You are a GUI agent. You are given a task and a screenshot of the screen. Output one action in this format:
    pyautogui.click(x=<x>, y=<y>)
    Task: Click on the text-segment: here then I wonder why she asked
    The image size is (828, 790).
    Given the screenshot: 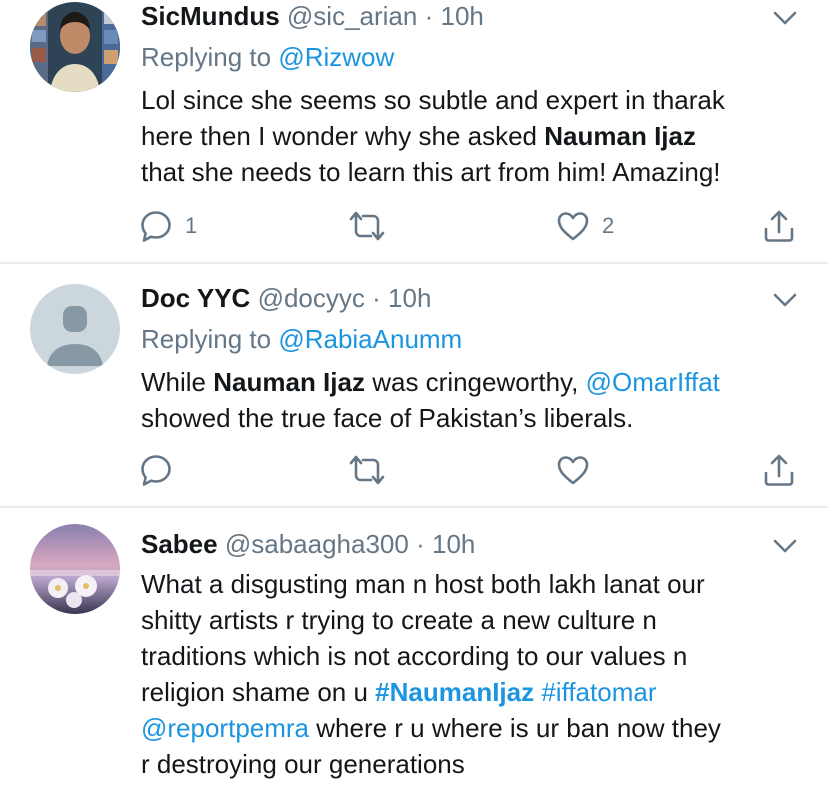 What is the action you would take?
    pyautogui.click(x=339, y=136)
    